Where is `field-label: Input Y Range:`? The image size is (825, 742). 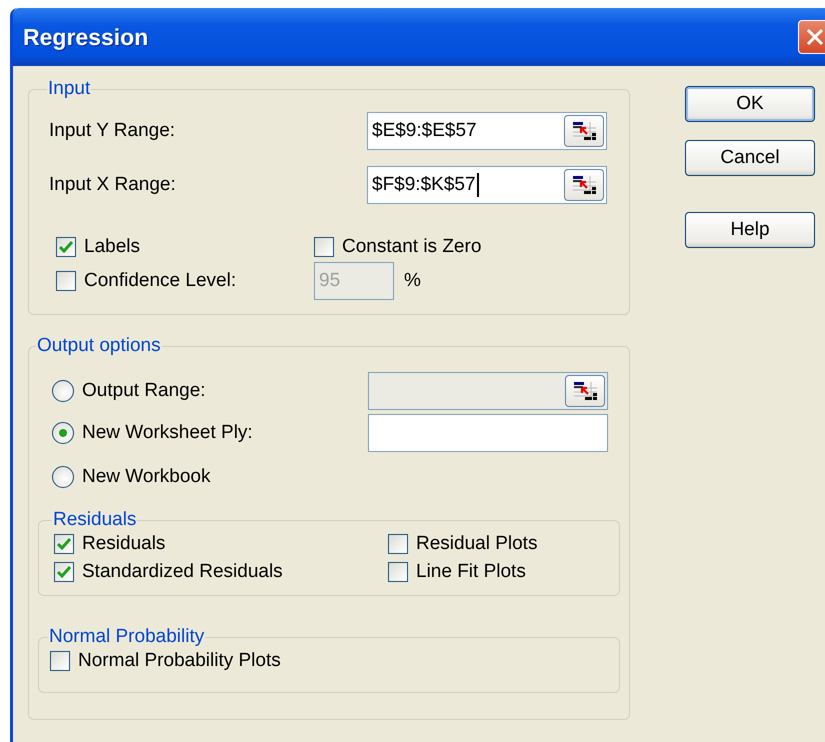 field-label: Input Y Range: is located at coordinates (112, 131).